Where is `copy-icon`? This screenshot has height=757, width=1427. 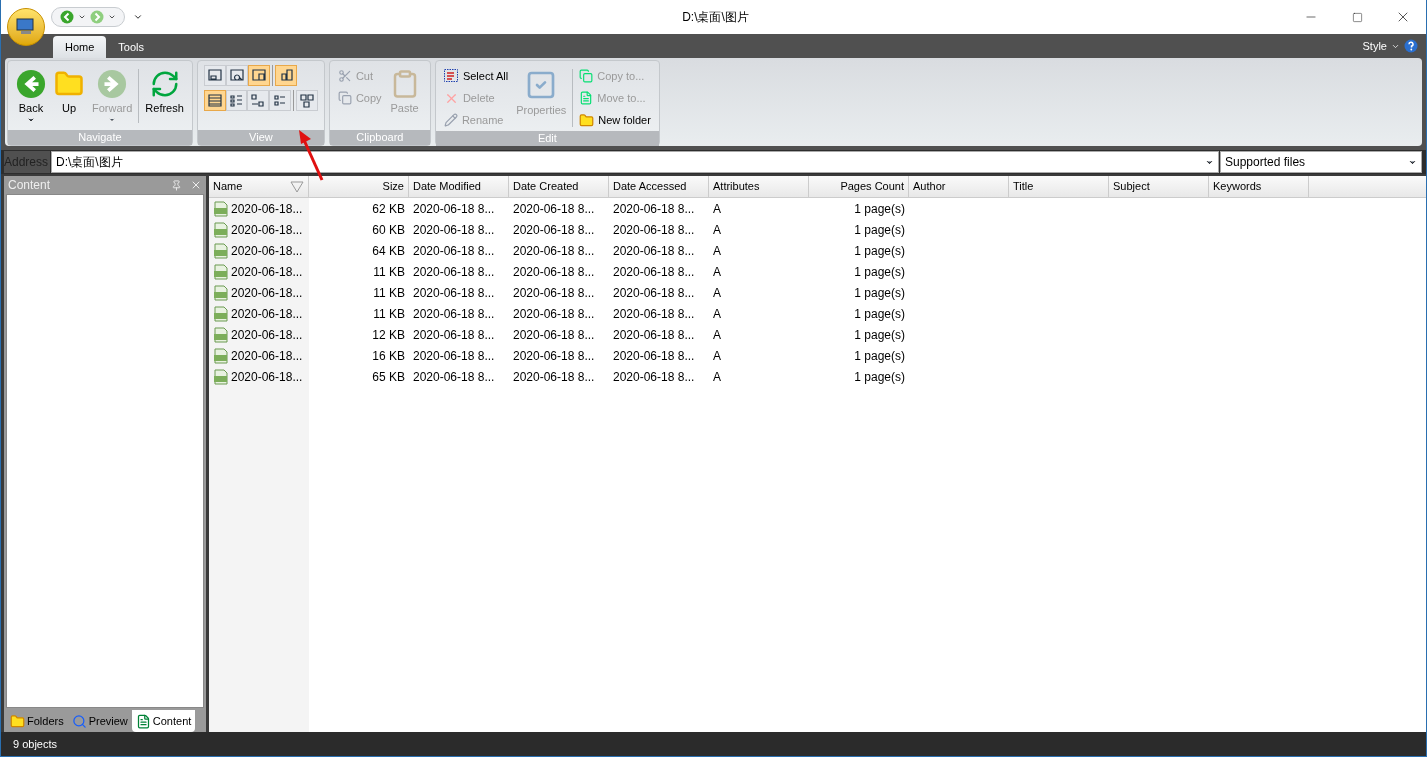
copy-icon is located at coordinates (586, 76).